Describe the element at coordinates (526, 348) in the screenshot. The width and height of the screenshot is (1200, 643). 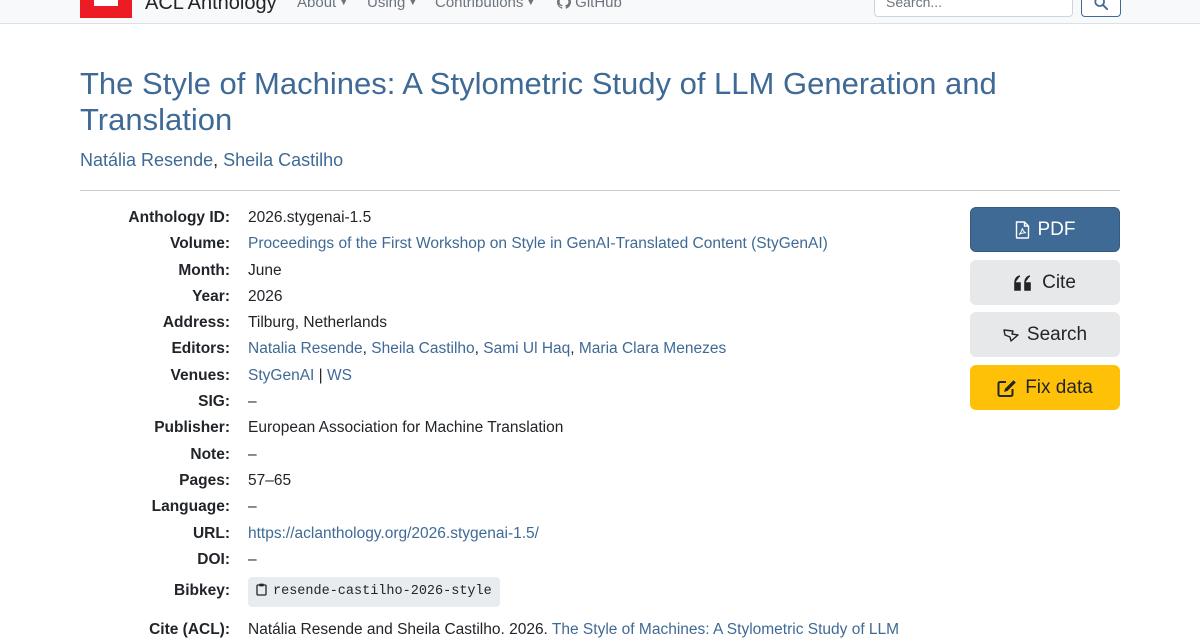
I see `editor-link: Sami Ul Haq` at that location.